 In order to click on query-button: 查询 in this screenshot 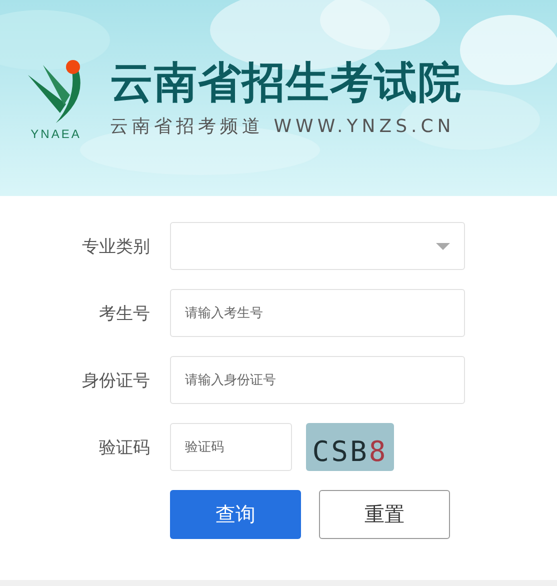, I will do `click(235, 514)`.